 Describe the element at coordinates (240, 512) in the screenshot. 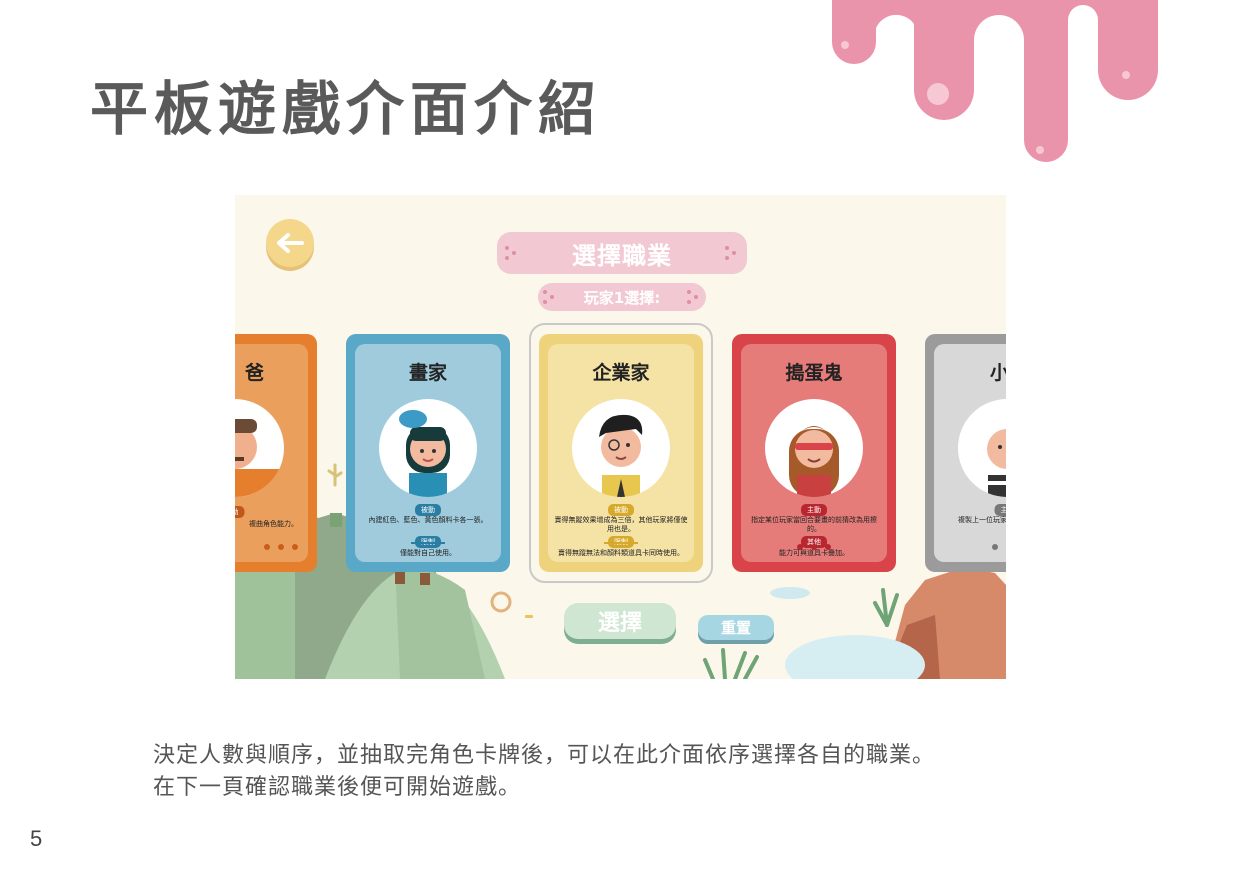

I see `card-tag: 動` at that location.